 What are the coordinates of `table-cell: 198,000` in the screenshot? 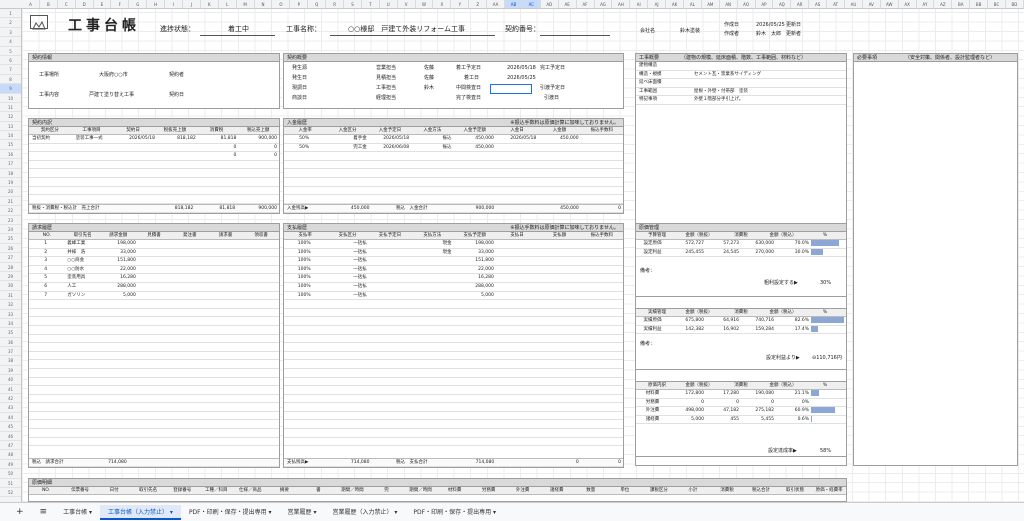 It's located at (475, 244).